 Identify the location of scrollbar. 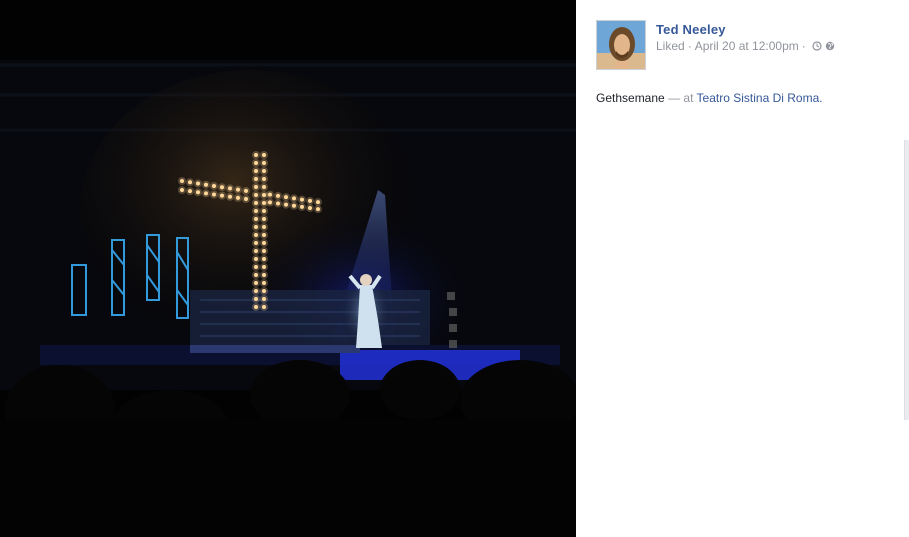
(906, 280).